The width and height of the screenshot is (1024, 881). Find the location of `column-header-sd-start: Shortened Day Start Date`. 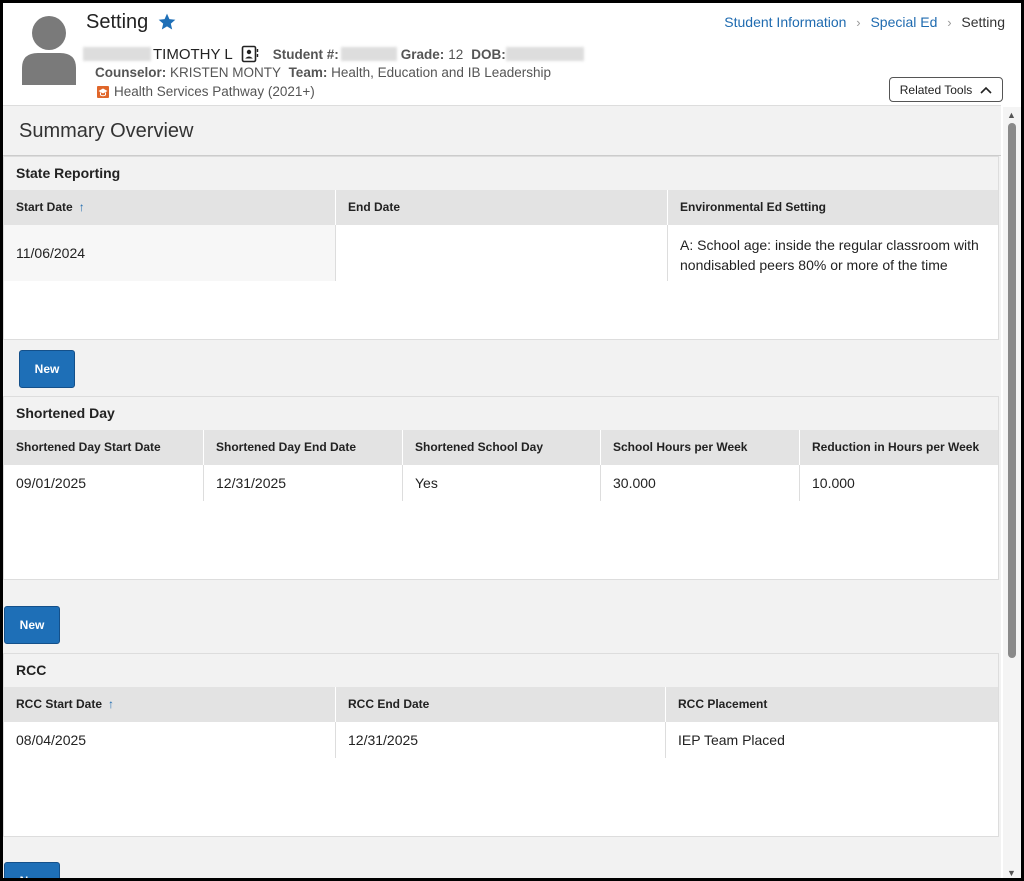

column-header-sd-start: Shortened Day Start Date is located at coordinates (104, 447).